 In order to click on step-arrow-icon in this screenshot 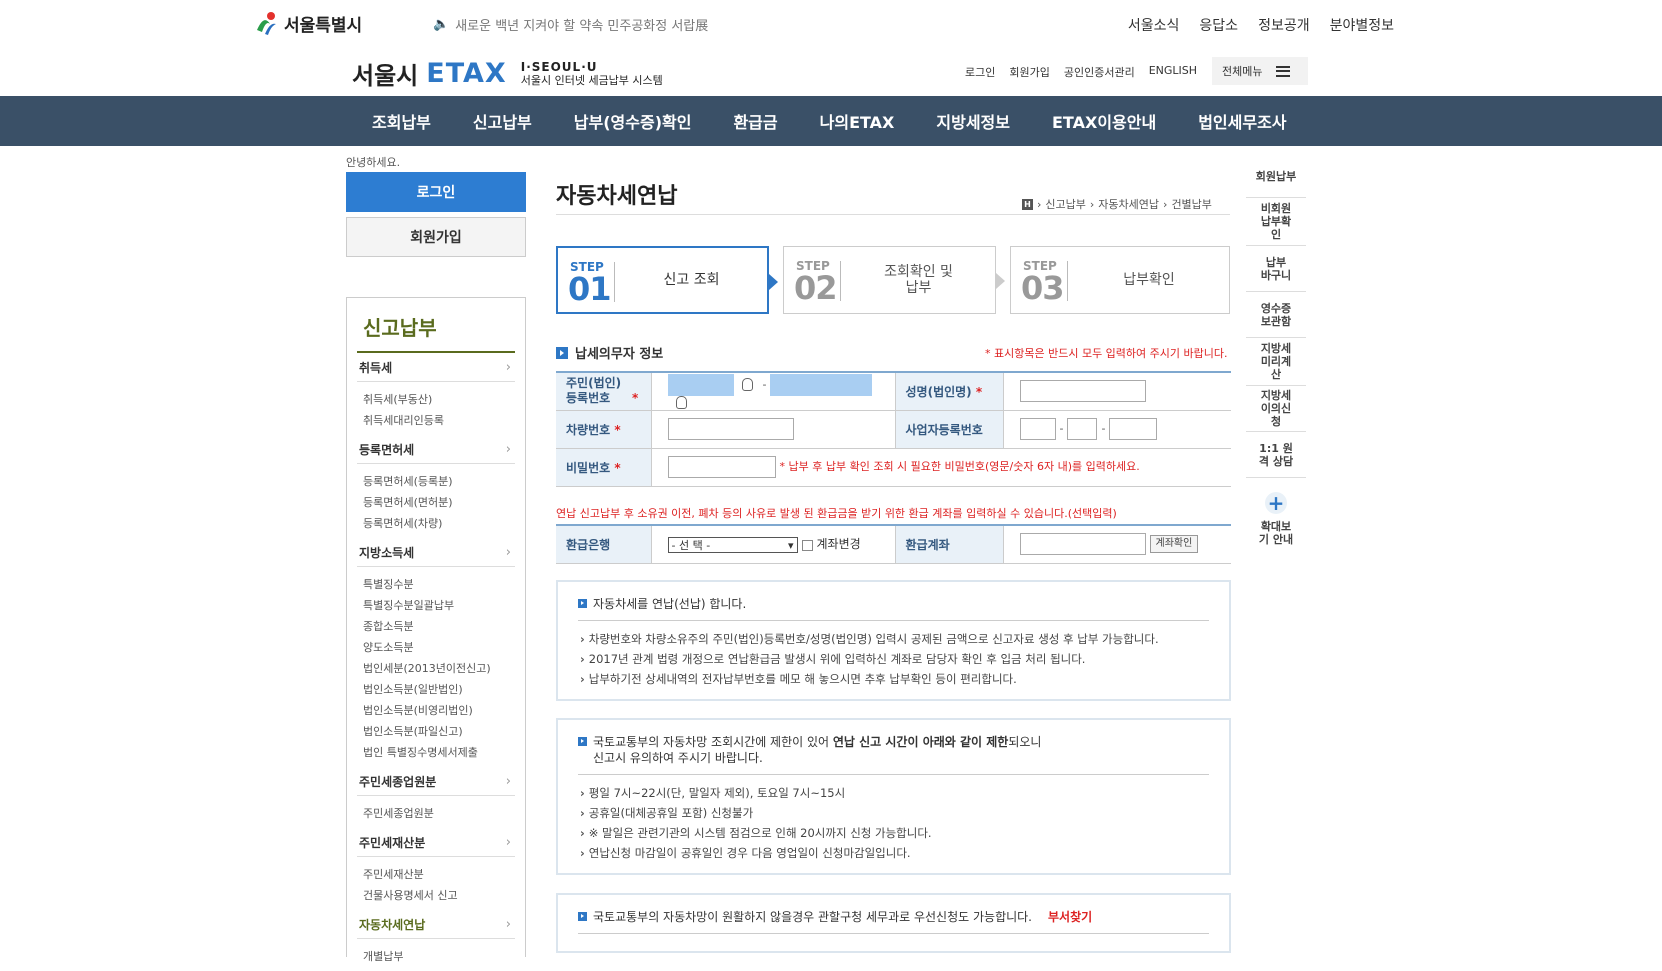, I will do `click(773, 282)`.